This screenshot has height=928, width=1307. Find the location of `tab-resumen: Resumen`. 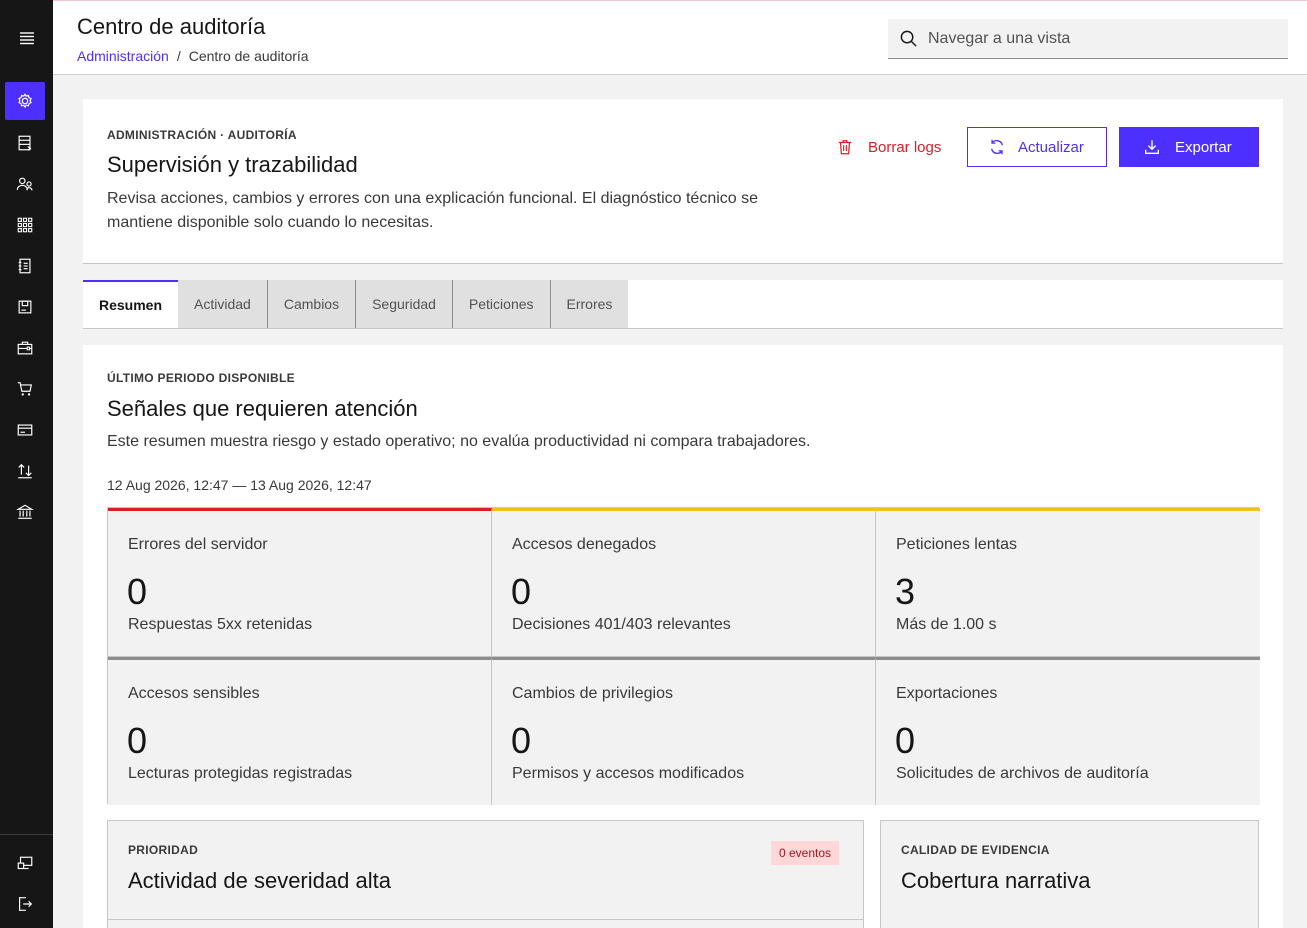

tab-resumen: Resumen is located at coordinates (131, 304).